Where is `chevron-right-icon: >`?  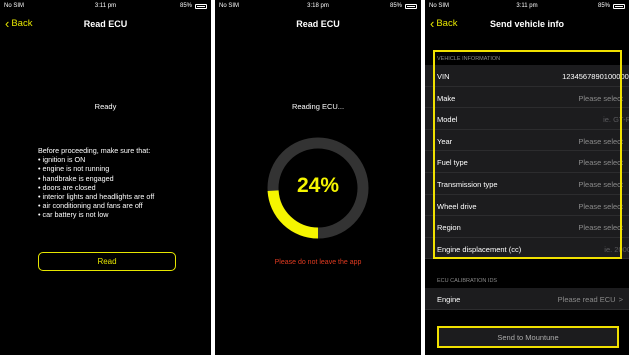
chevron-right-icon: > is located at coordinates (620, 299).